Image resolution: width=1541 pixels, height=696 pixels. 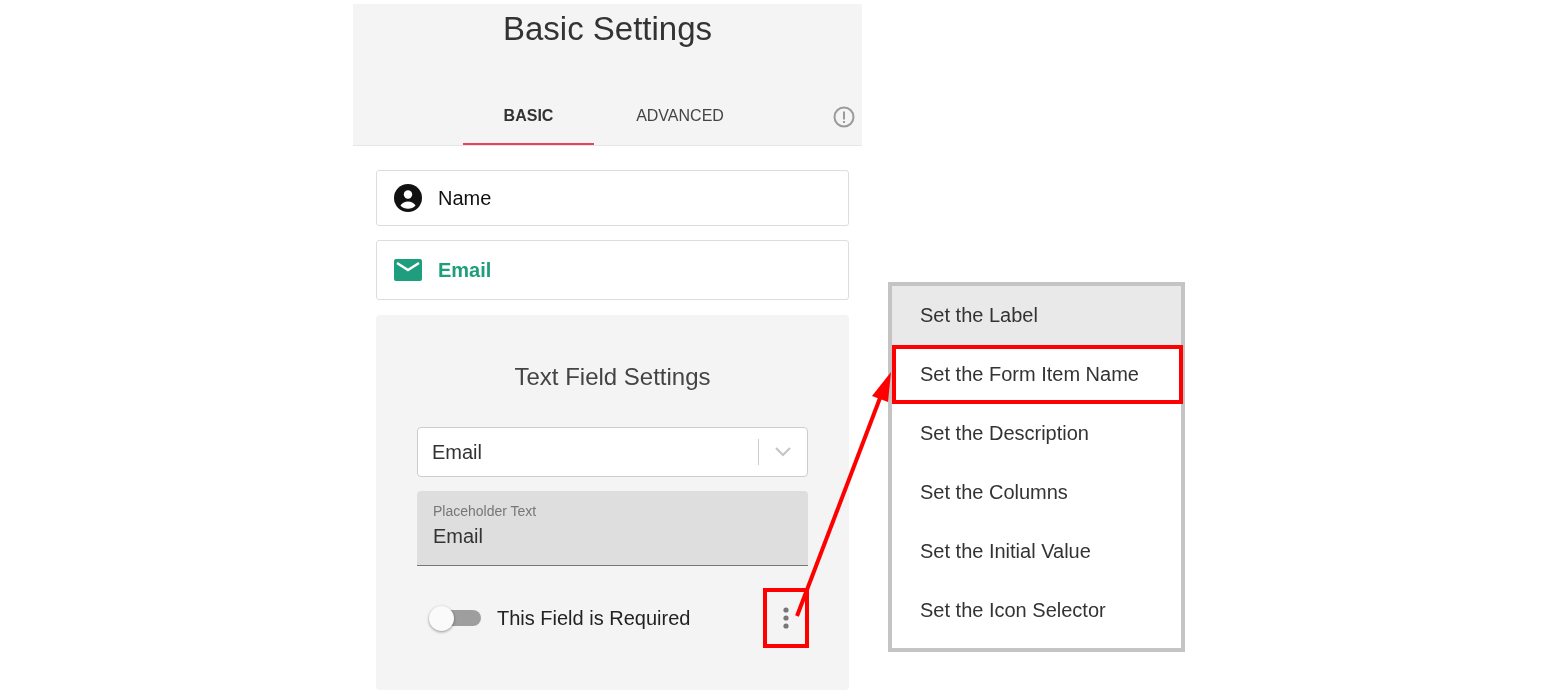 I want to click on person-icon, so click(x=408, y=198).